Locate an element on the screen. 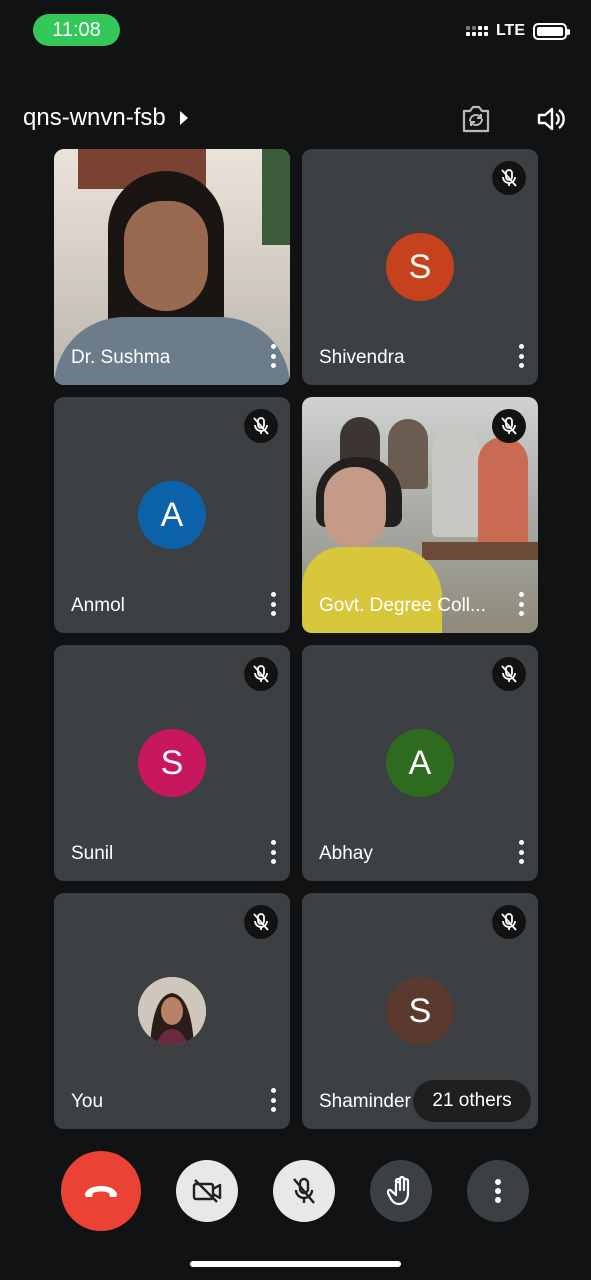 The height and width of the screenshot is (1280, 591). meeting-title: qns-wnvn-fsb is located at coordinates (105, 118).